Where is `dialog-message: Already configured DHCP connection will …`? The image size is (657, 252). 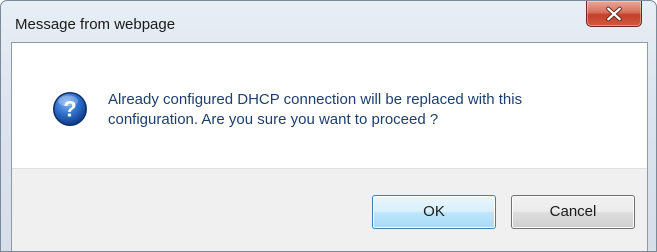 dialog-message: Already configured DHCP connection will … is located at coordinates (368, 110).